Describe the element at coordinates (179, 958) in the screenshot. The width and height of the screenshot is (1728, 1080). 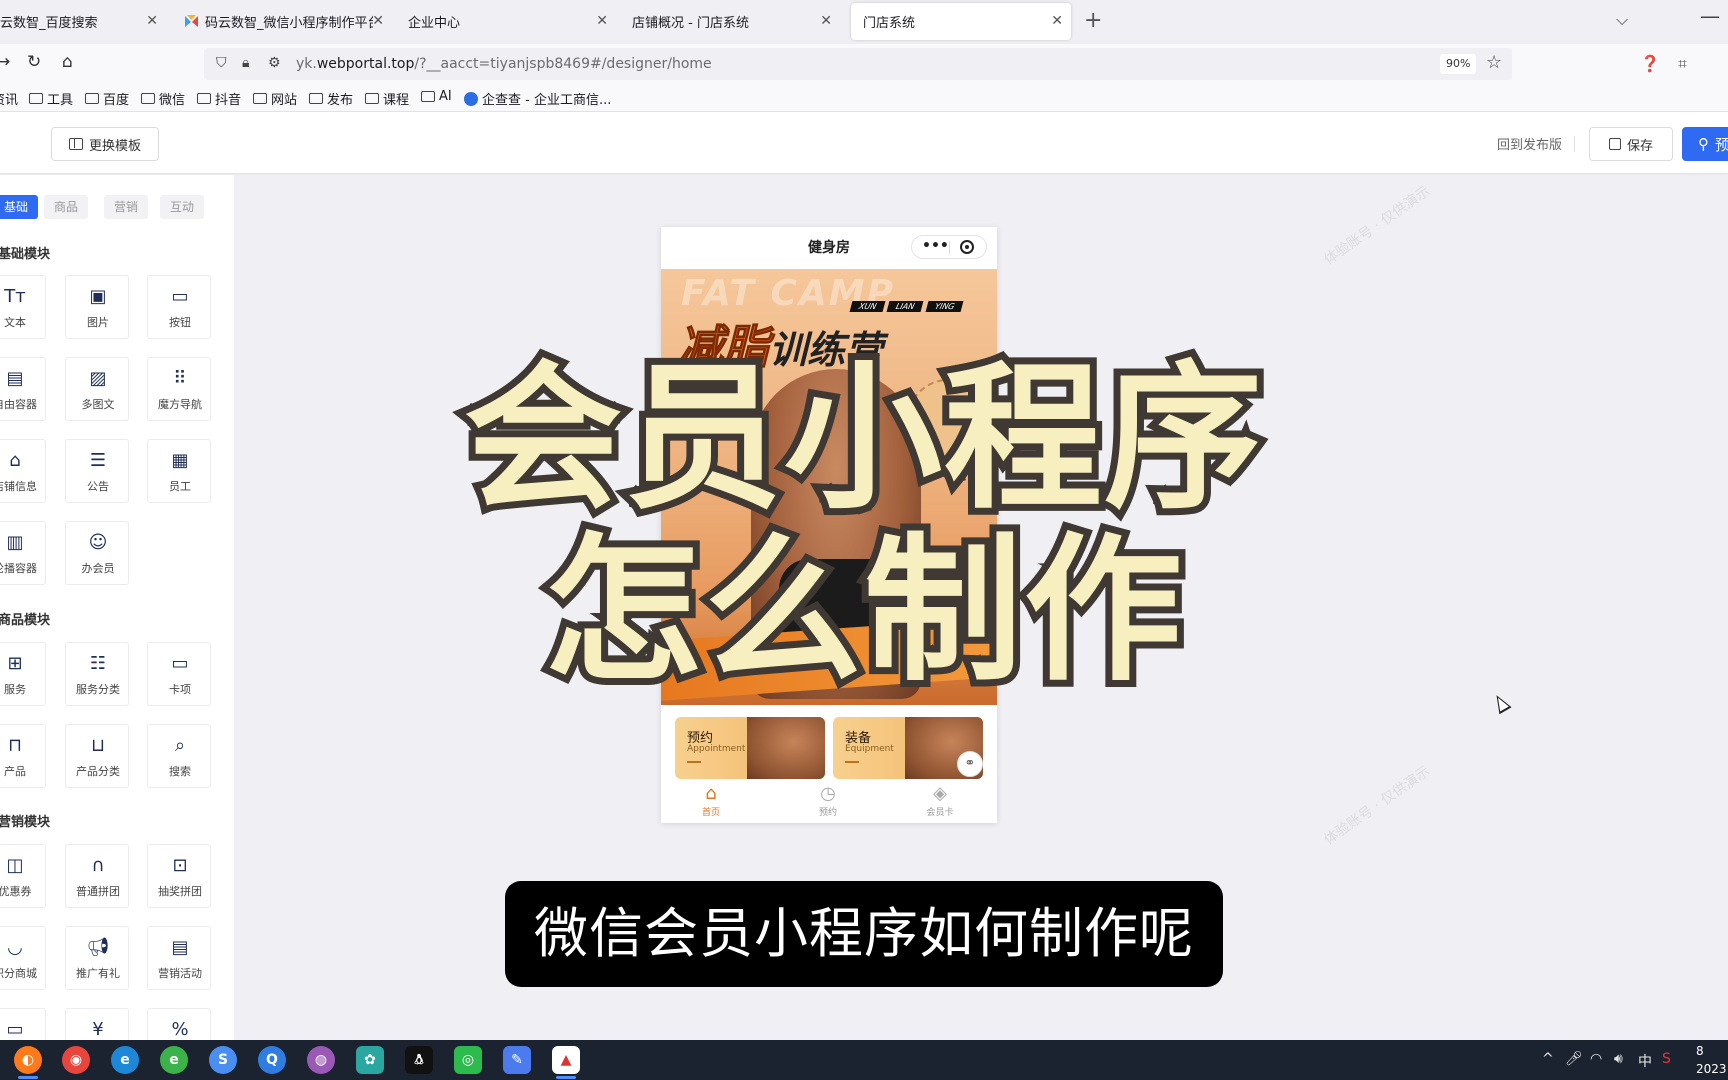
I see `component-marketing-activity: ▤ 营销活动` at that location.